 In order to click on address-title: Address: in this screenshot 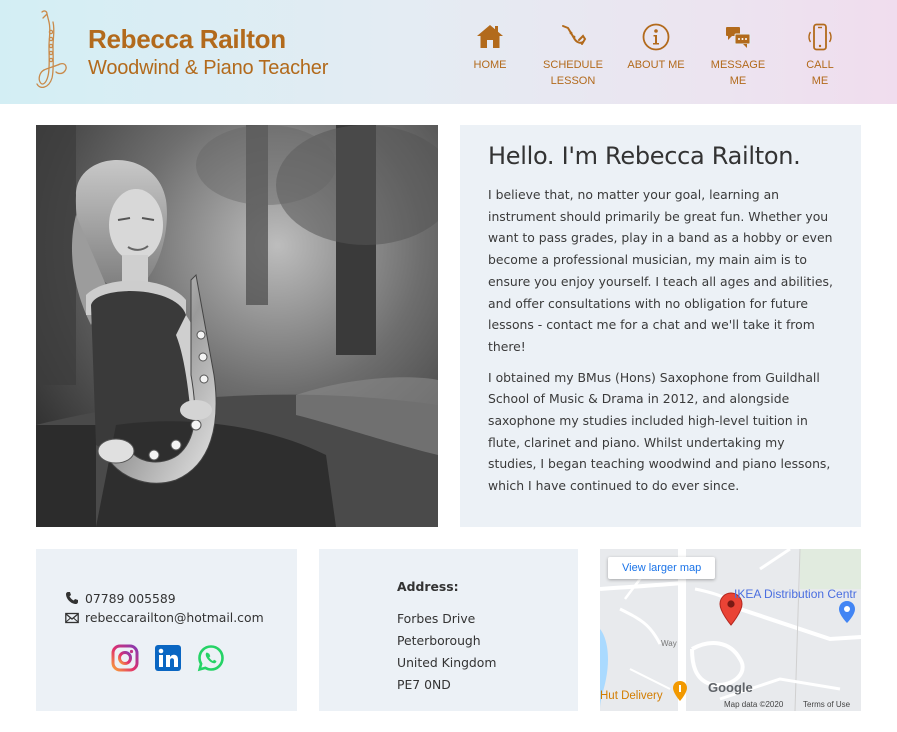, I will do `click(428, 586)`.